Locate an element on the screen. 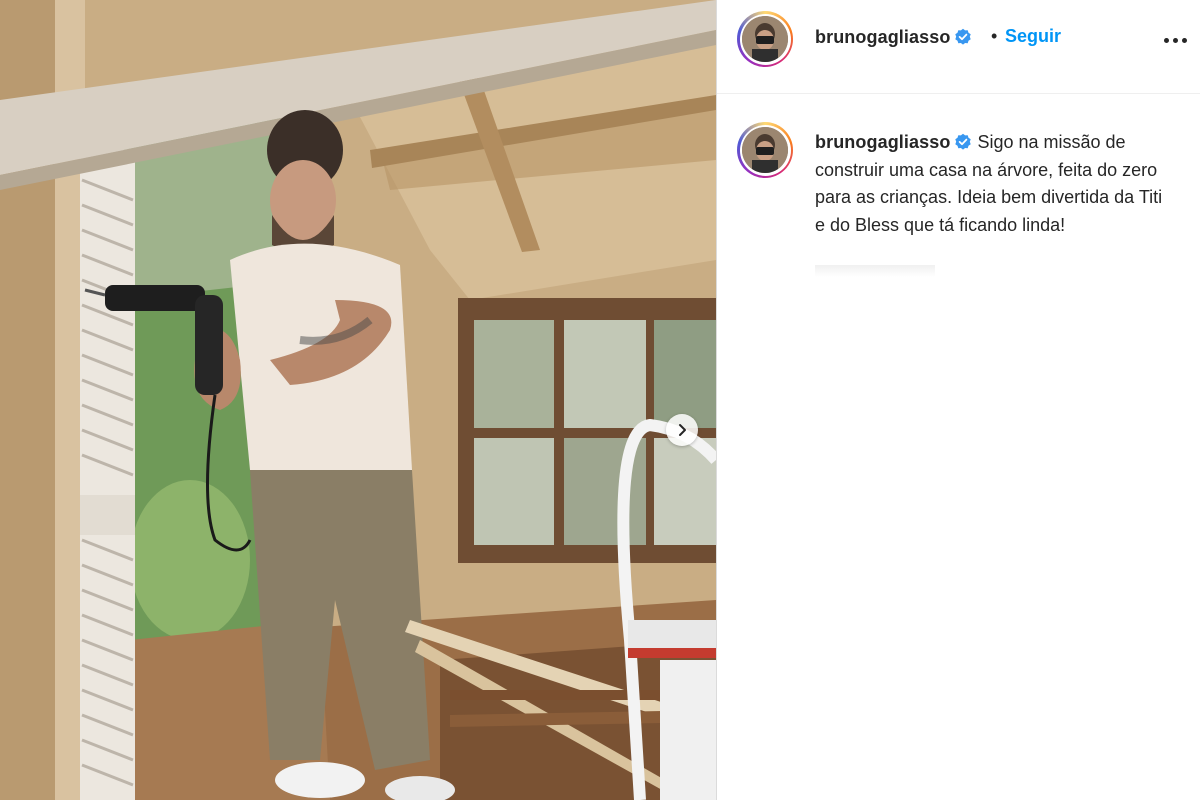  follow-button: Seguir is located at coordinates (1033, 36).